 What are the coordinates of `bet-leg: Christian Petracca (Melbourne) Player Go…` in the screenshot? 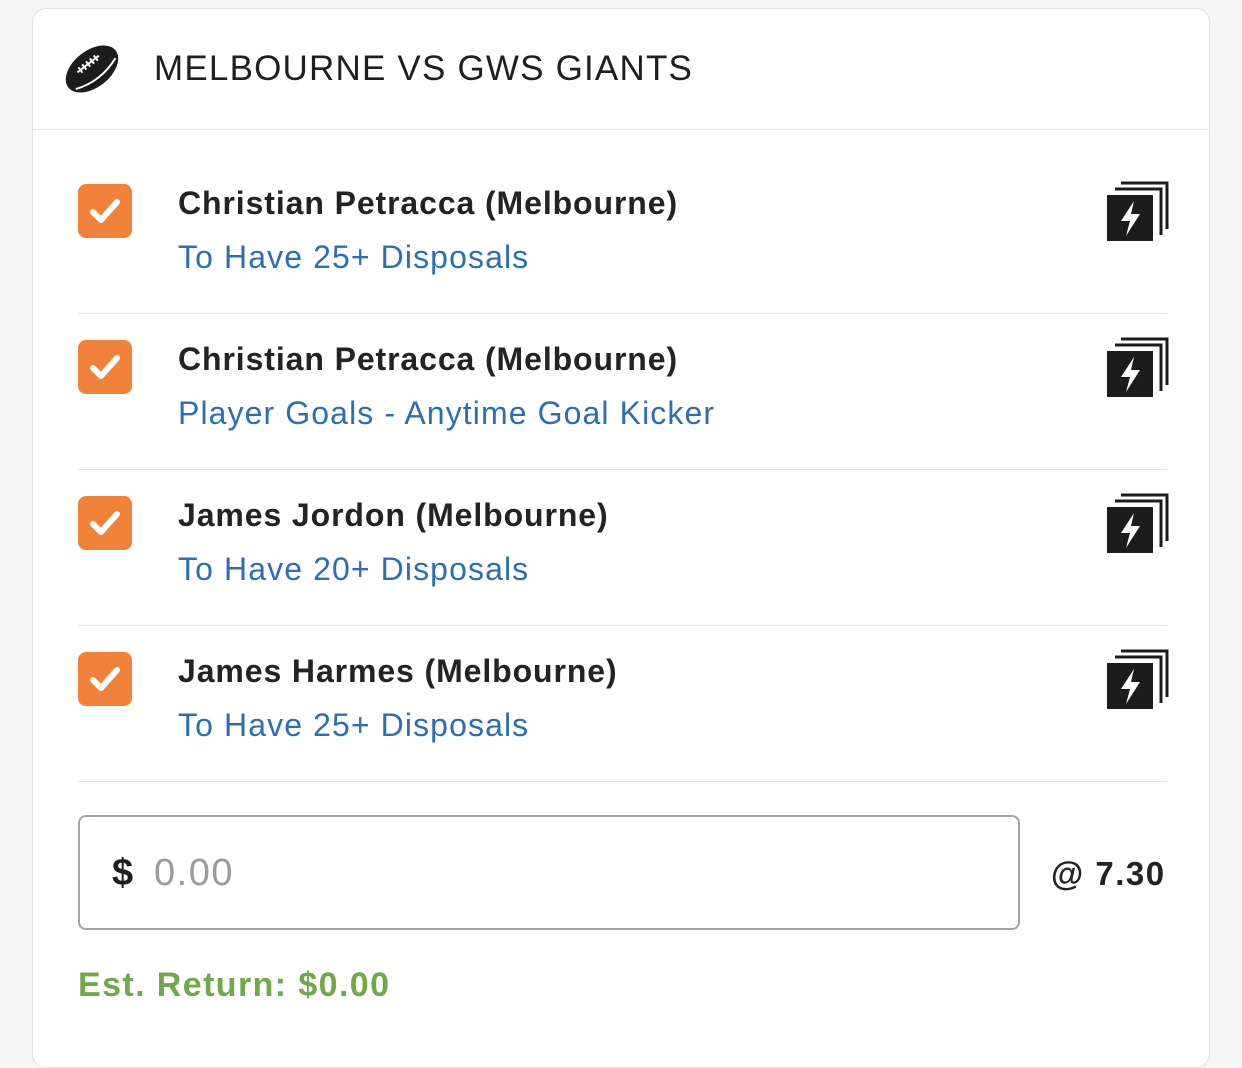 It's located at (623, 392).